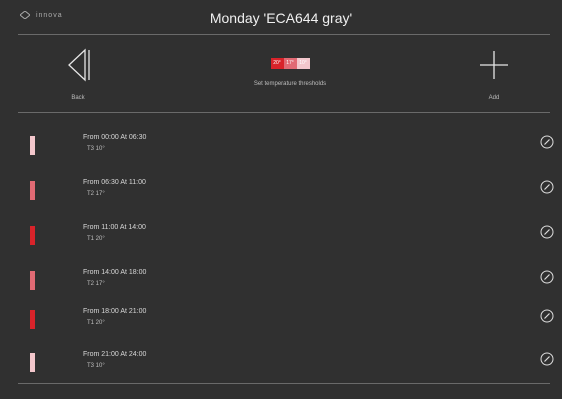 The width and height of the screenshot is (562, 399). What do you see at coordinates (494, 98) in the screenshot?
I see `add-label: Add` at bounding box center [494, 98].